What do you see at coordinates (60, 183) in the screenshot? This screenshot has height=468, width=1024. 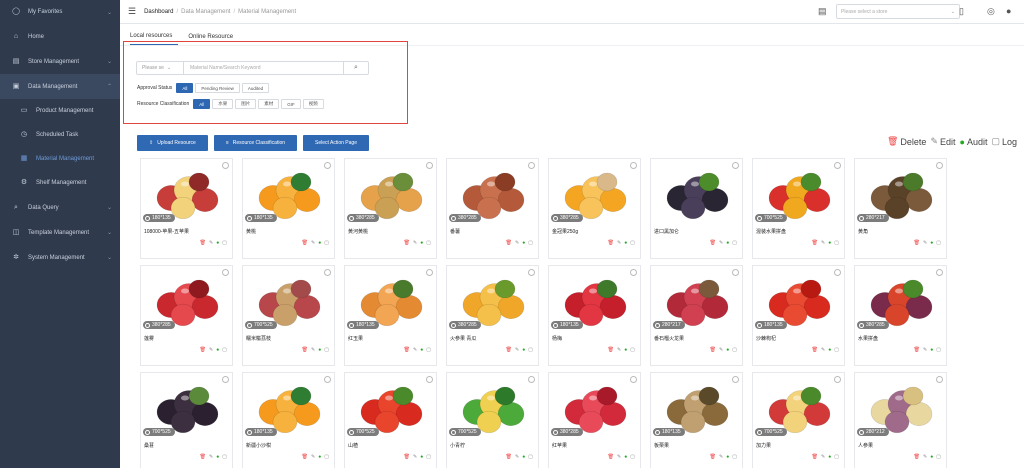 I see `sidebar-item-shelf: ⚙ Shelf Management` at bounding box center [60, 183].